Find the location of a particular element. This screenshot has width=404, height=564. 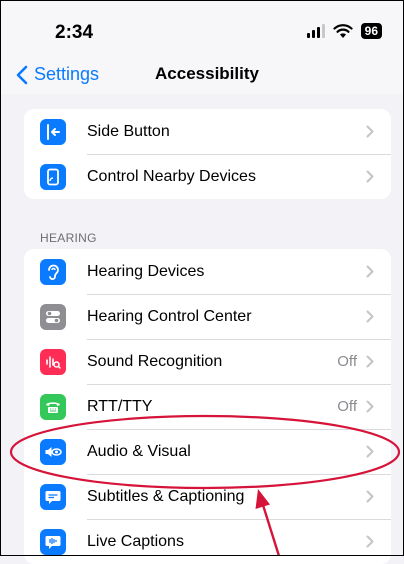

item-label: Side Button is located at coordinates (128, 131).